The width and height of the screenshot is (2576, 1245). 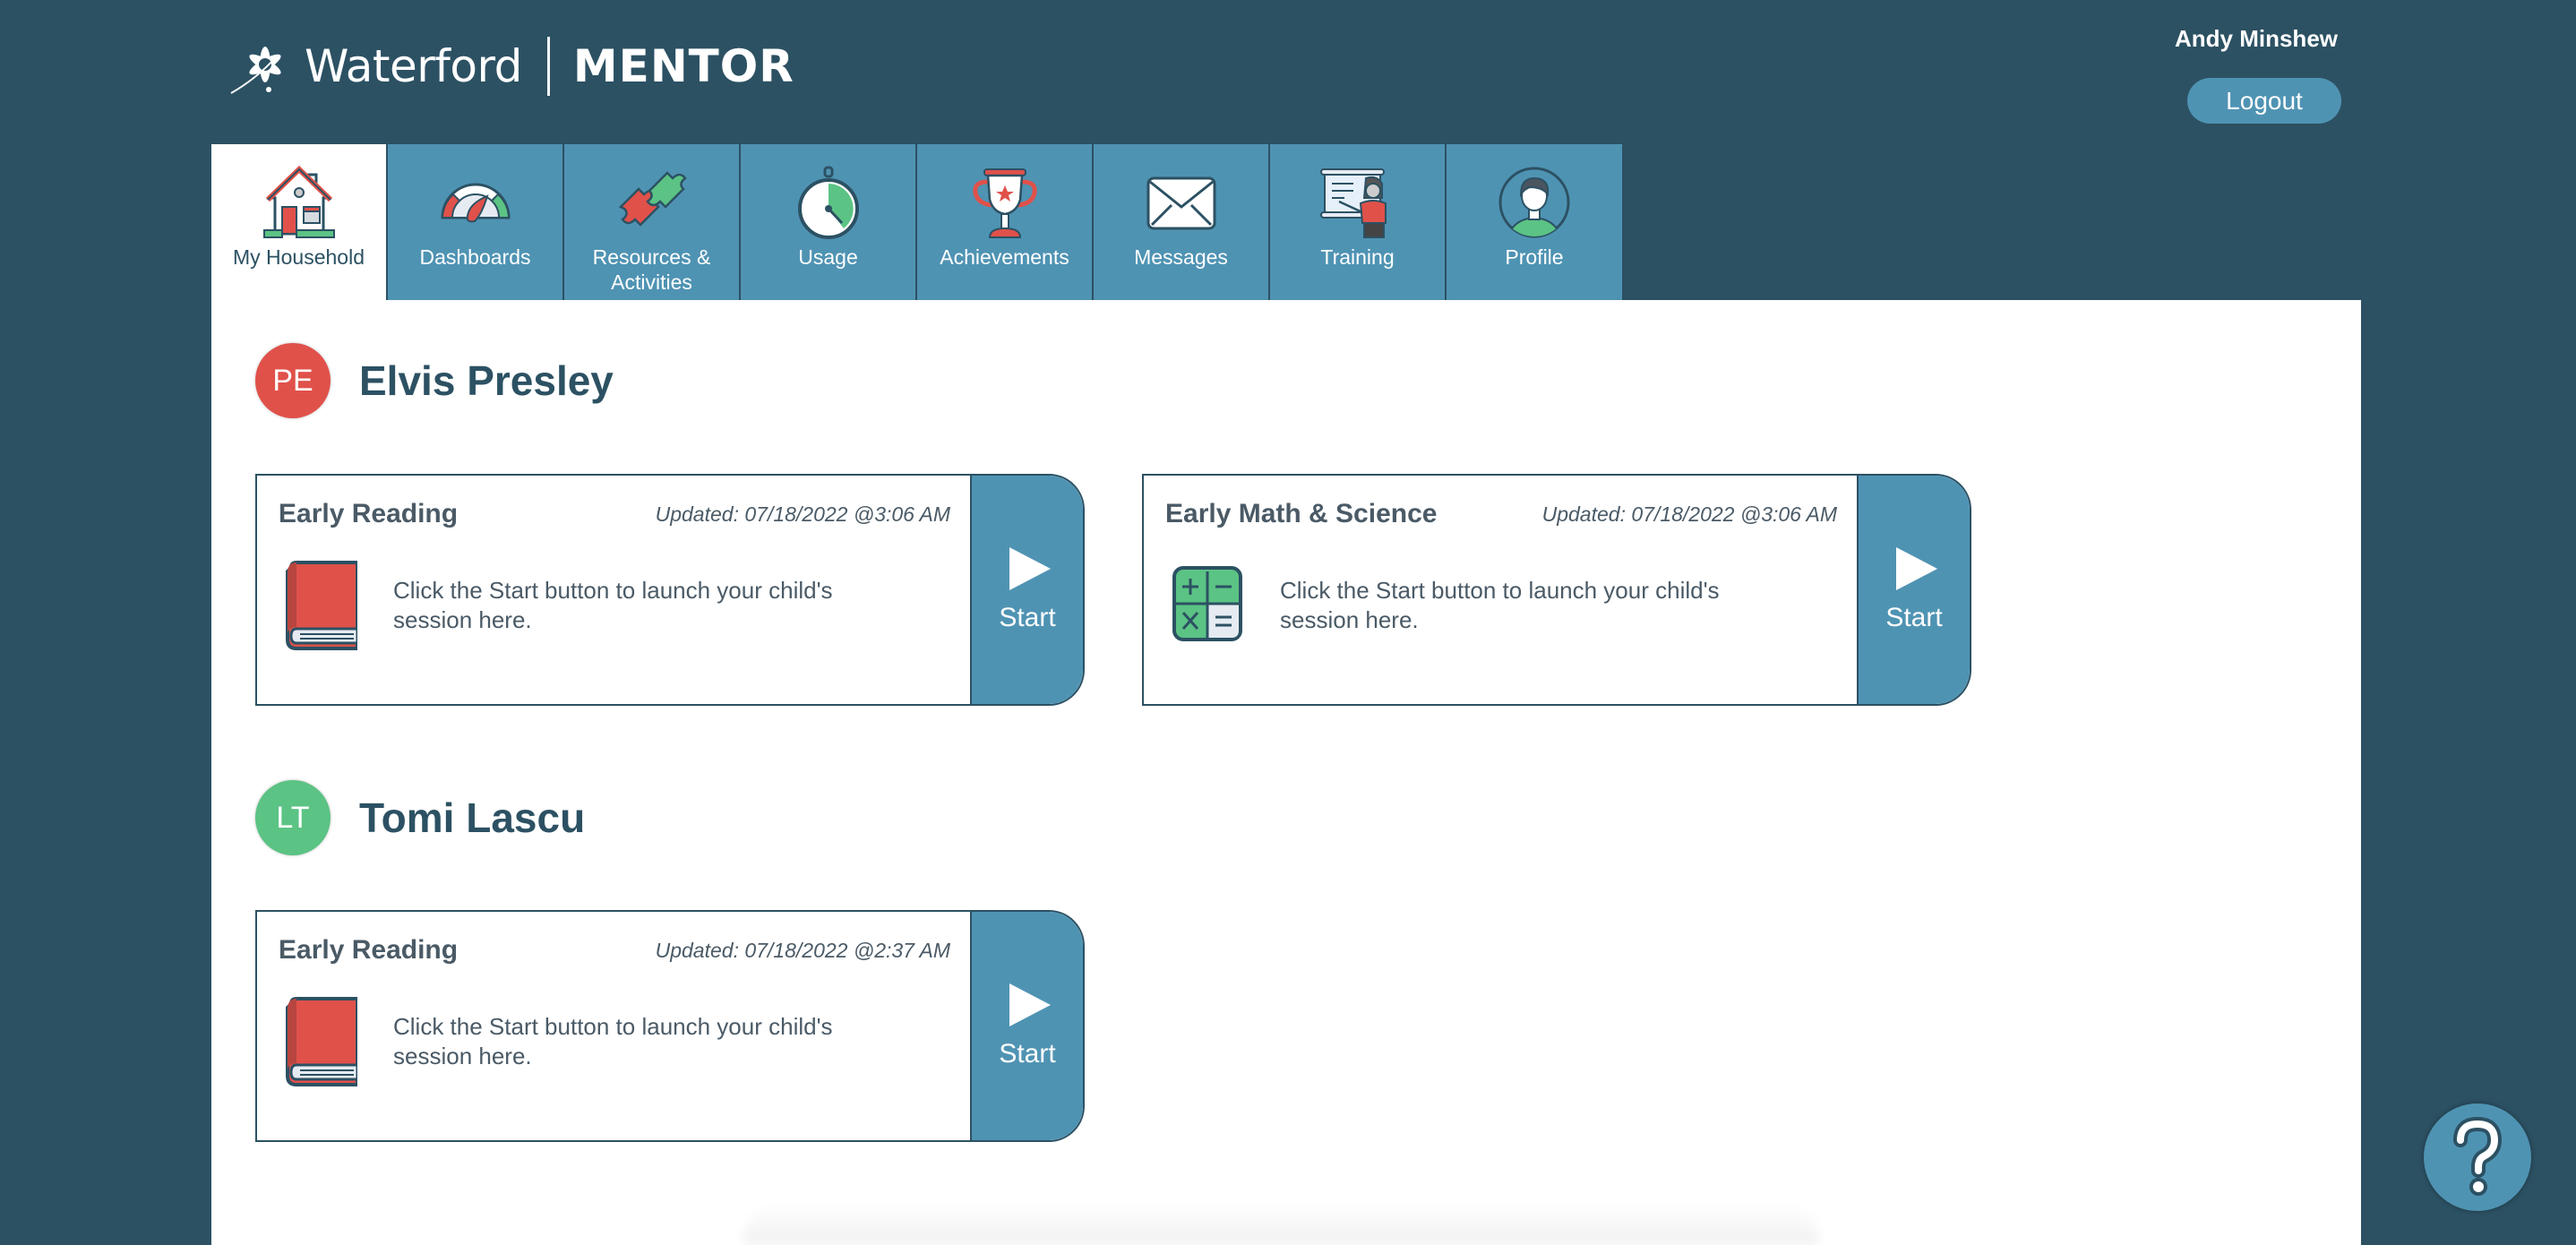 I want to click on brand-name: Waterford, so click(x=413, y=66).